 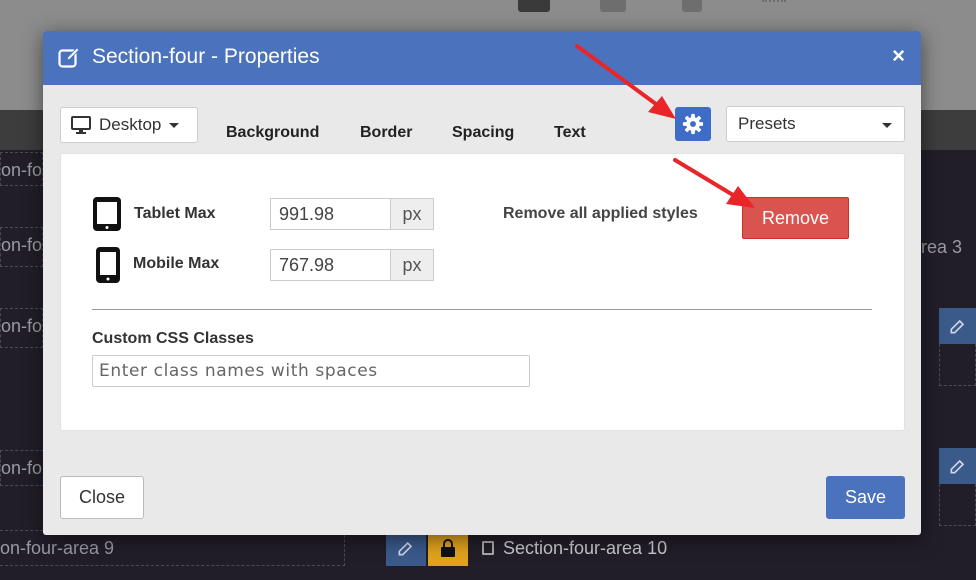 I want to click on desktop-view-icon, so click(x=534, y=6).